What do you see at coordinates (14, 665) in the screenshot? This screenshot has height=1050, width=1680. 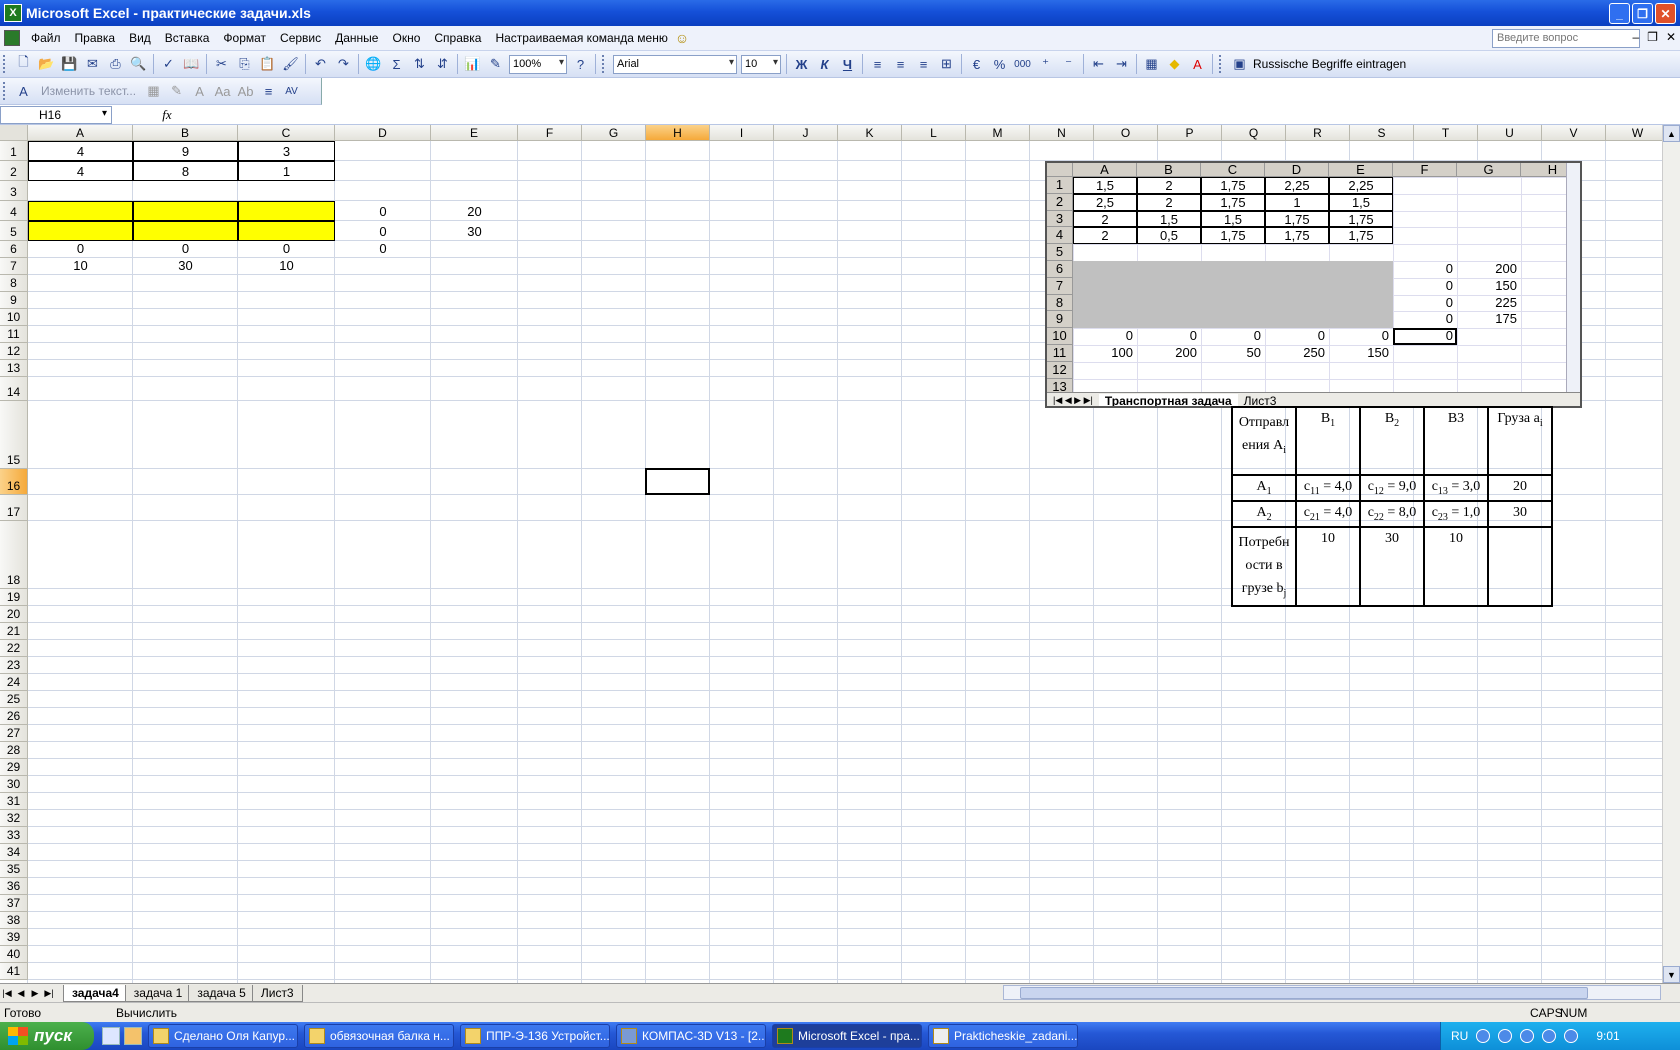 I see `row-header-23: 23` at bounding box center [14, 665].